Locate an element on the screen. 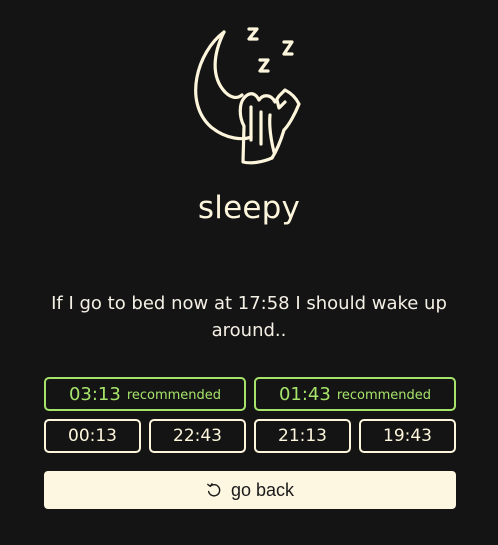  time-option-recommended-1: 03:13 recommended is located at coordinates (145, 394).